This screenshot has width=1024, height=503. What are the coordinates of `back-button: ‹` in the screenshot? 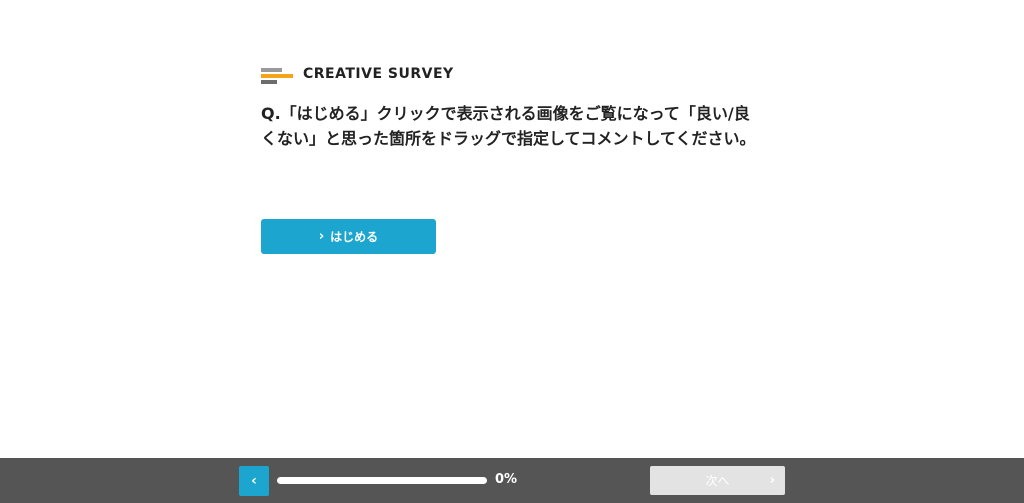 It's located at (254, 481).